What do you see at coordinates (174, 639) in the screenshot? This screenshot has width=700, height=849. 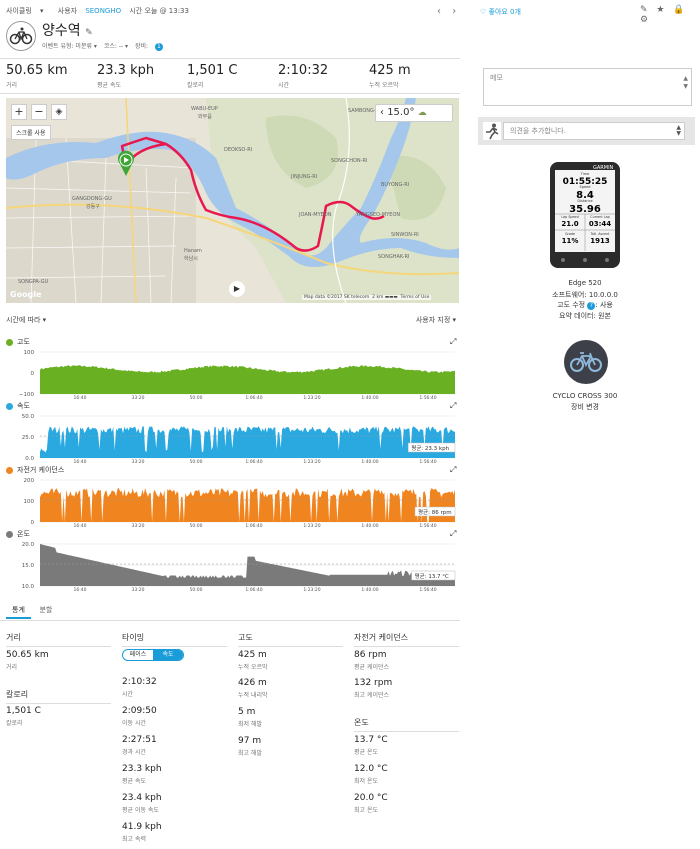 I see `stats-header-timing: 타이밍` at bounding box center [174, 639].